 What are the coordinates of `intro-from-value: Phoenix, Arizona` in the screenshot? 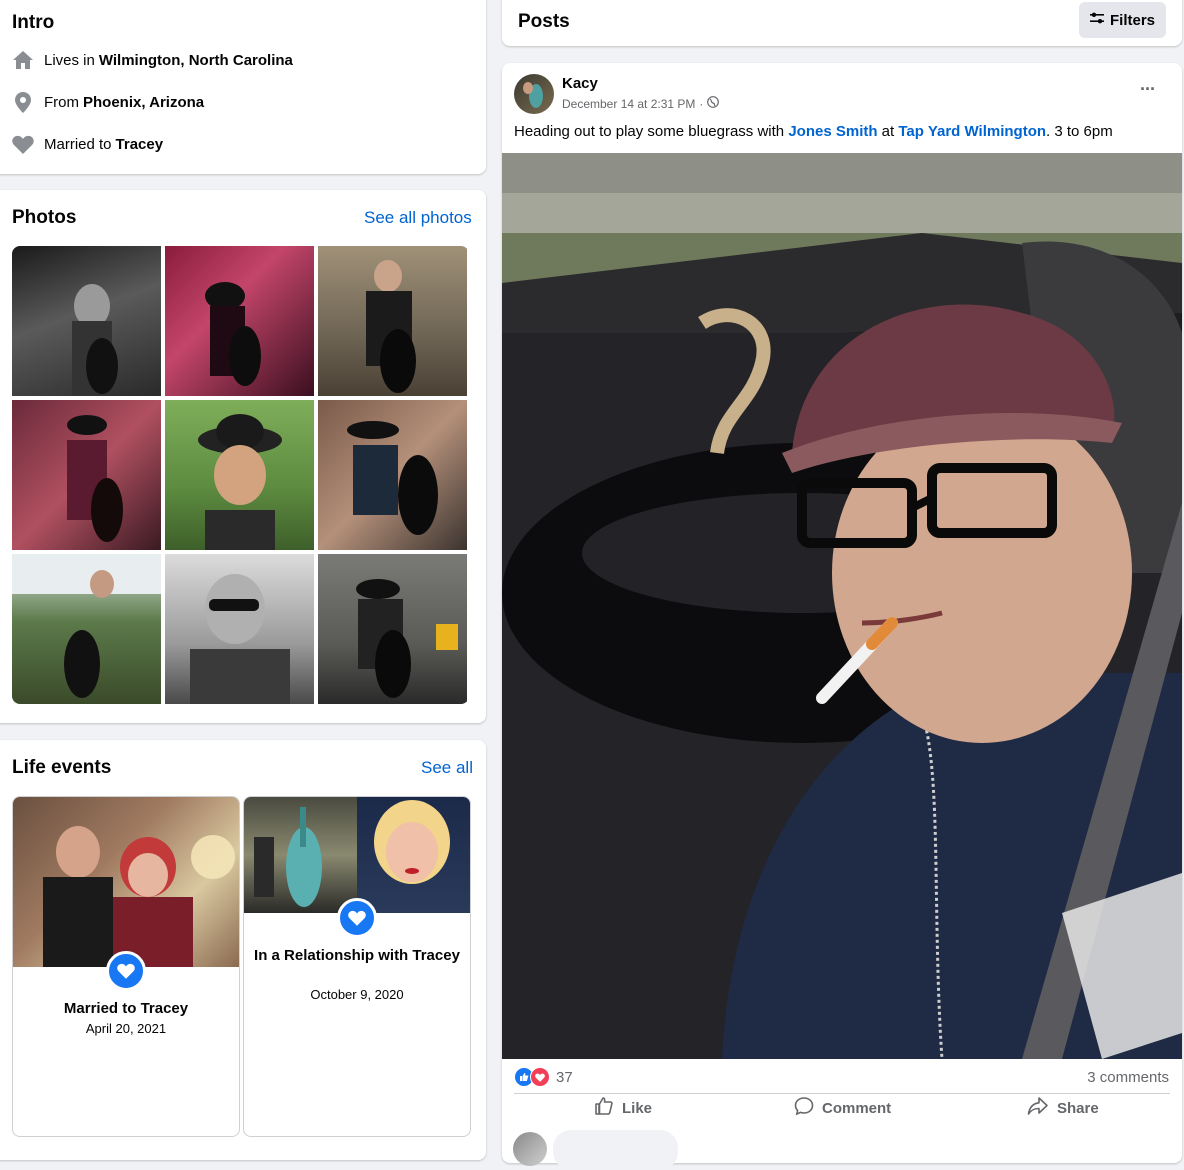 It's located at (143, 102).